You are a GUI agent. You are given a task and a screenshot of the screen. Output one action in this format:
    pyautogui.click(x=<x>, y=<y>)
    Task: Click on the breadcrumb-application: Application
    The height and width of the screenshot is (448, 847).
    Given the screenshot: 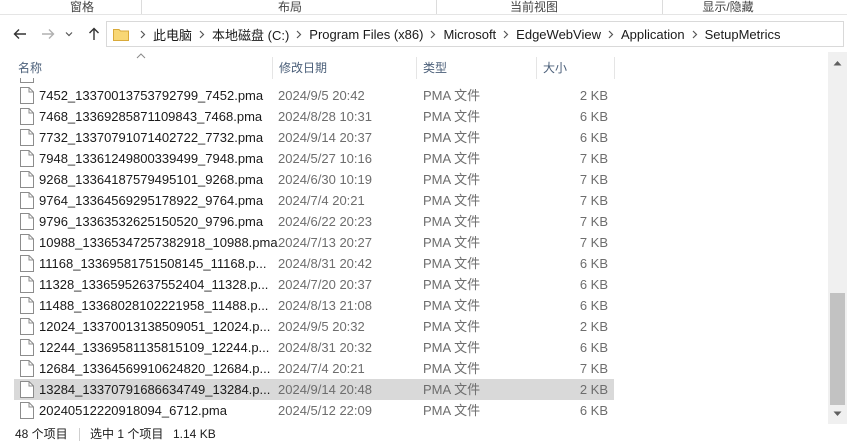 What is the action you would take?
    pyautogui.click(x=653, y=34)
    